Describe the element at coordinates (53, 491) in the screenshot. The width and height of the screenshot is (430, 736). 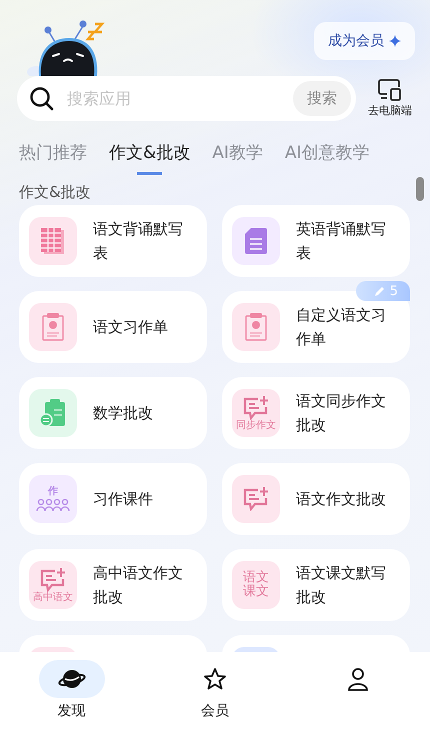
I see `icon-caption: 作` at that location.